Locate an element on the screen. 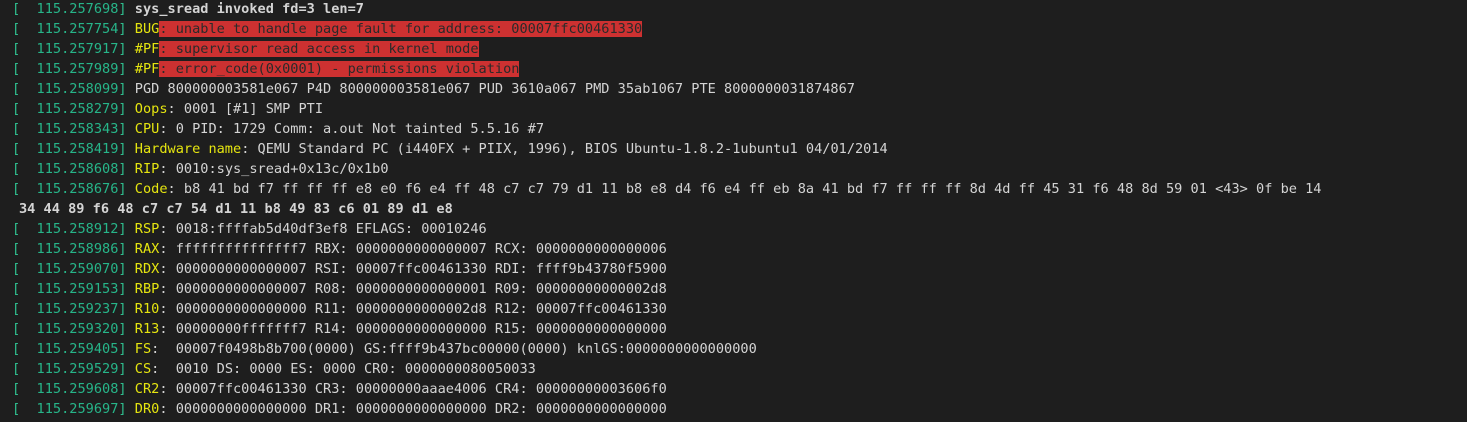 The height and width of the screenshot is (422, 1467). log-label: RDX is located at coordinates (147, 269).